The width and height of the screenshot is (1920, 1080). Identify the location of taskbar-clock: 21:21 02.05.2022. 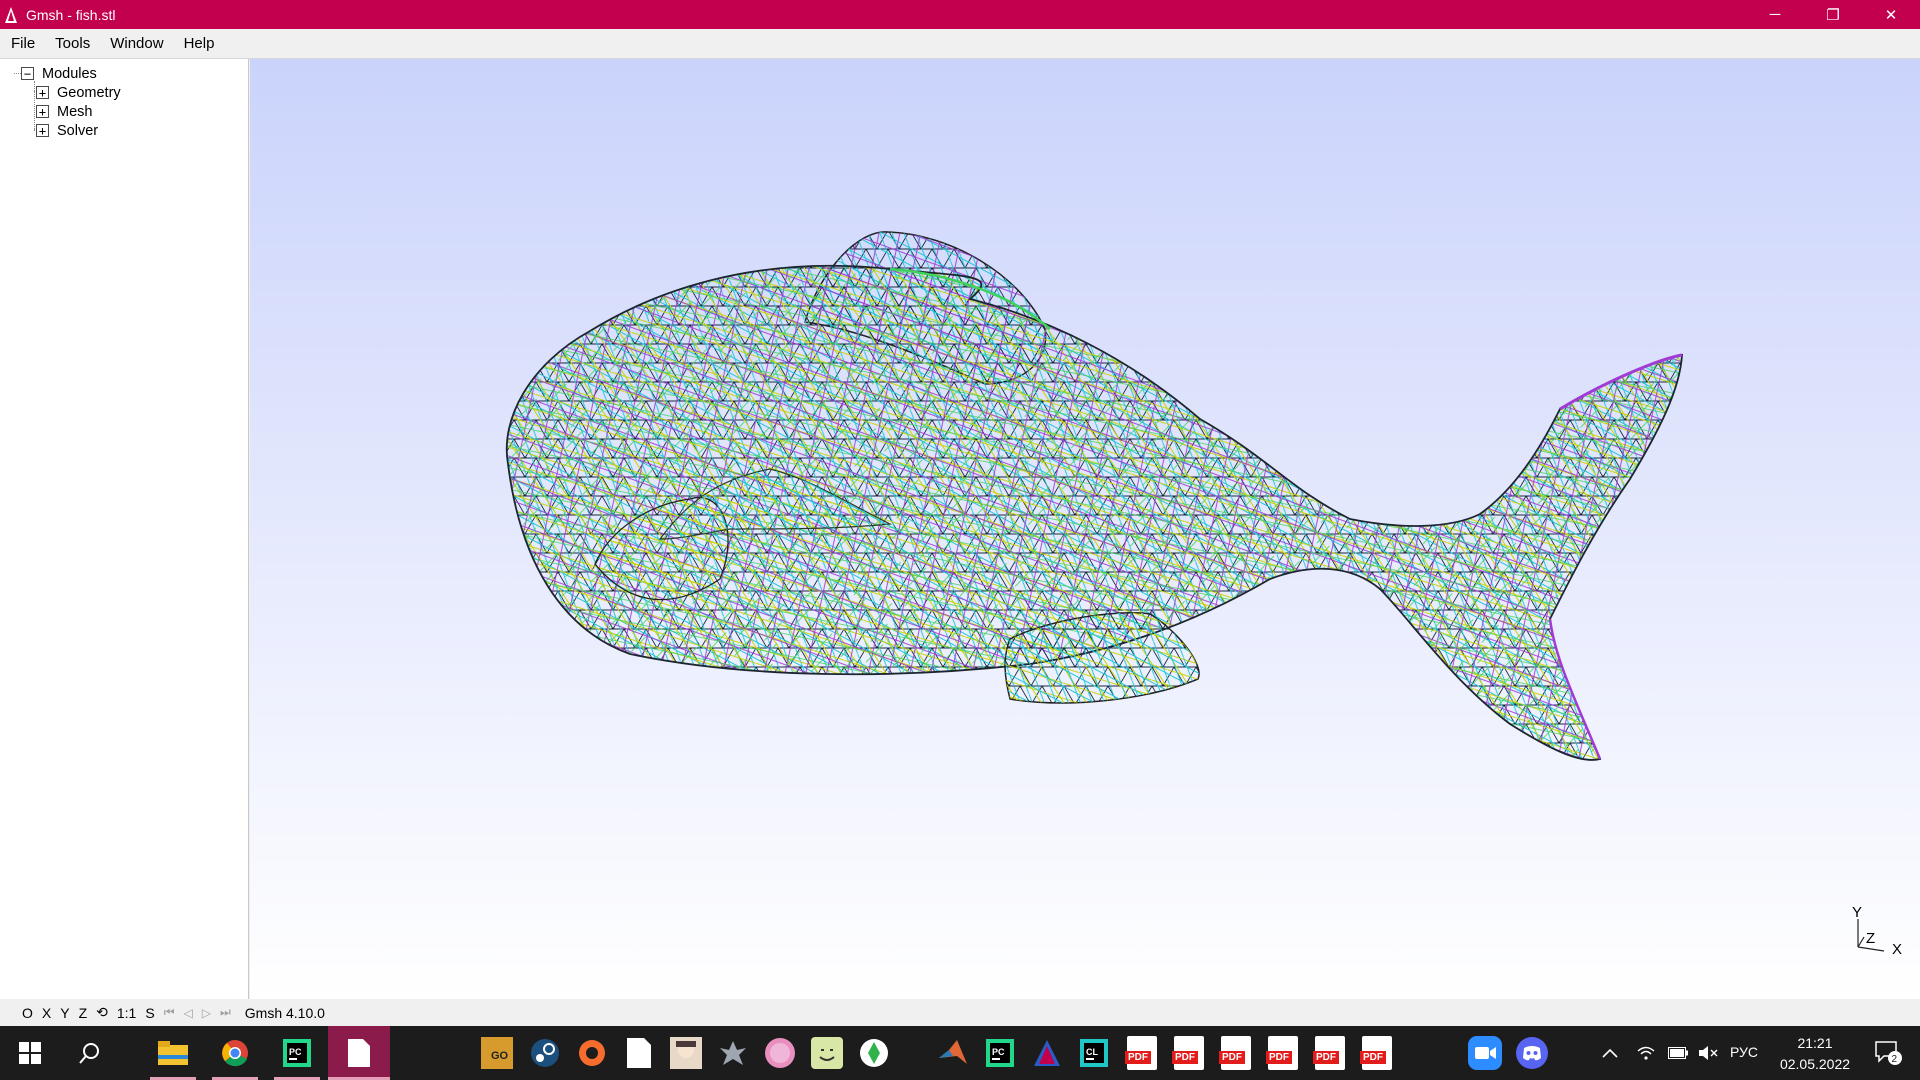
(1815, 1054).